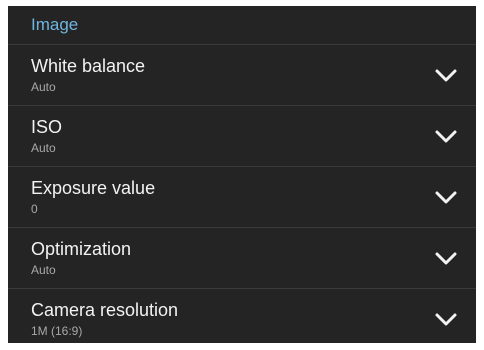 The width and height of the screenshot is (484, 350). Describe the element at coordinates (242, 25) in the screenshot. I see `section-header-image: Image` at that location.